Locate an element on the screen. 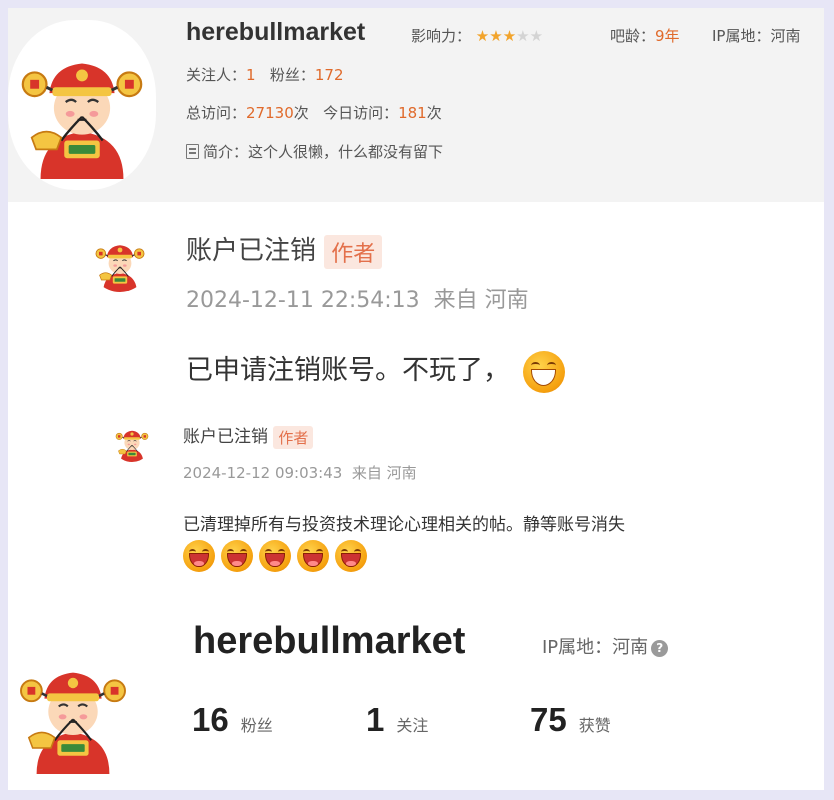 The width and height of the screenshot is (834, 800). fans-label: 粉丝： is located at coordinates (292, 75).